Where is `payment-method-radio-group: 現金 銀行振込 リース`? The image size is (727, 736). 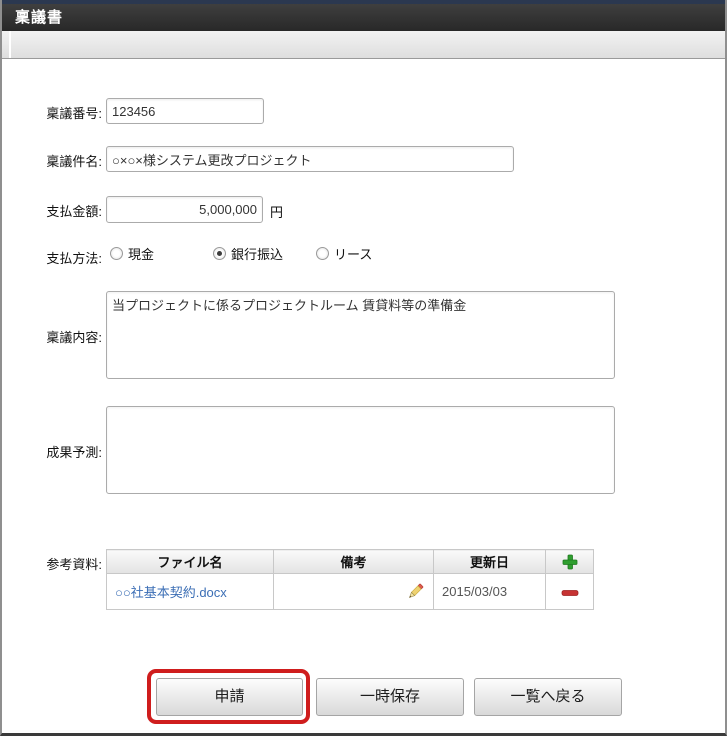 payment-method-radio-group: 現金 銀行振込 リース is located at coordinates (241, 253).